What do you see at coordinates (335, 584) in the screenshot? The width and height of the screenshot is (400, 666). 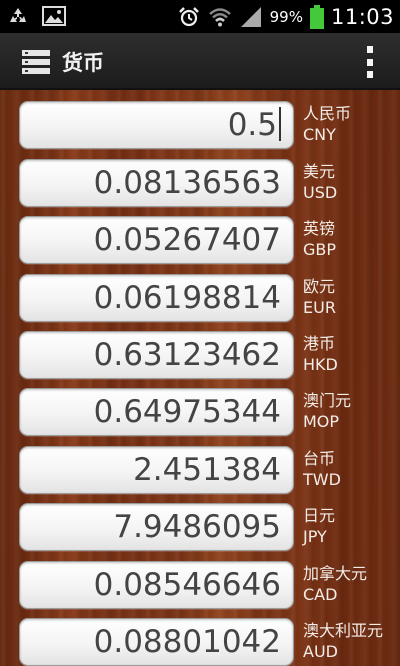 I see `currency-label: 加拿大元 CAD` at bounding box center [335, 584].